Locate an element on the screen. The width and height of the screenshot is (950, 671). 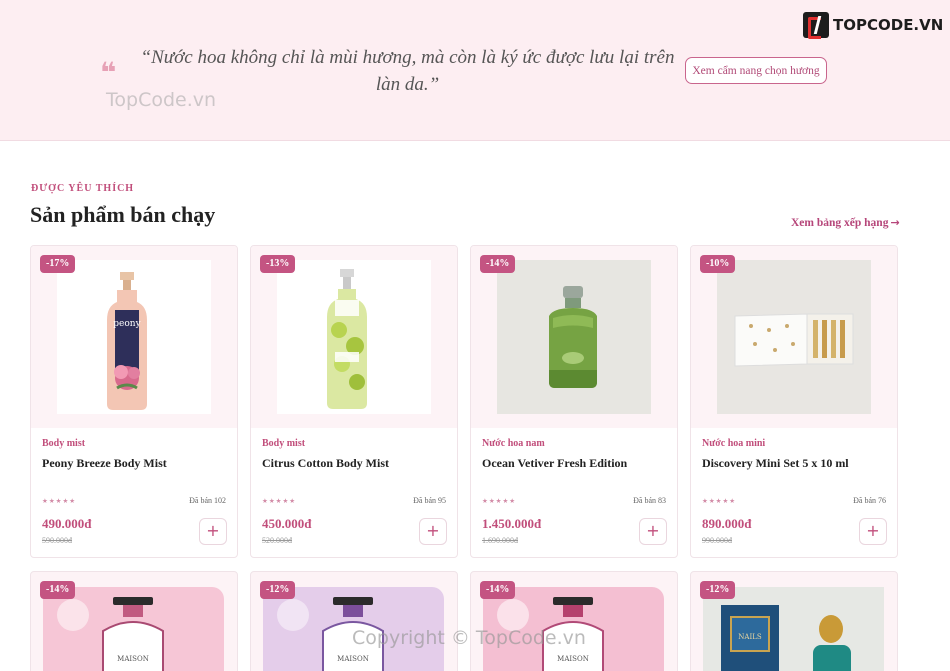
see-ranking-link: Xem bảng xếp hạng → is located at coordinates (845, 222).